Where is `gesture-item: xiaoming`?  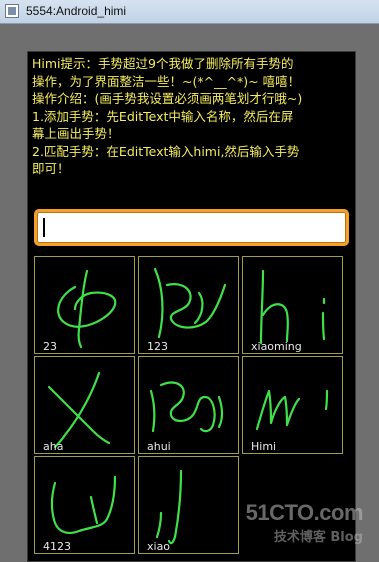
gesture-item: xiaoming is located at coordinates (292, 305).